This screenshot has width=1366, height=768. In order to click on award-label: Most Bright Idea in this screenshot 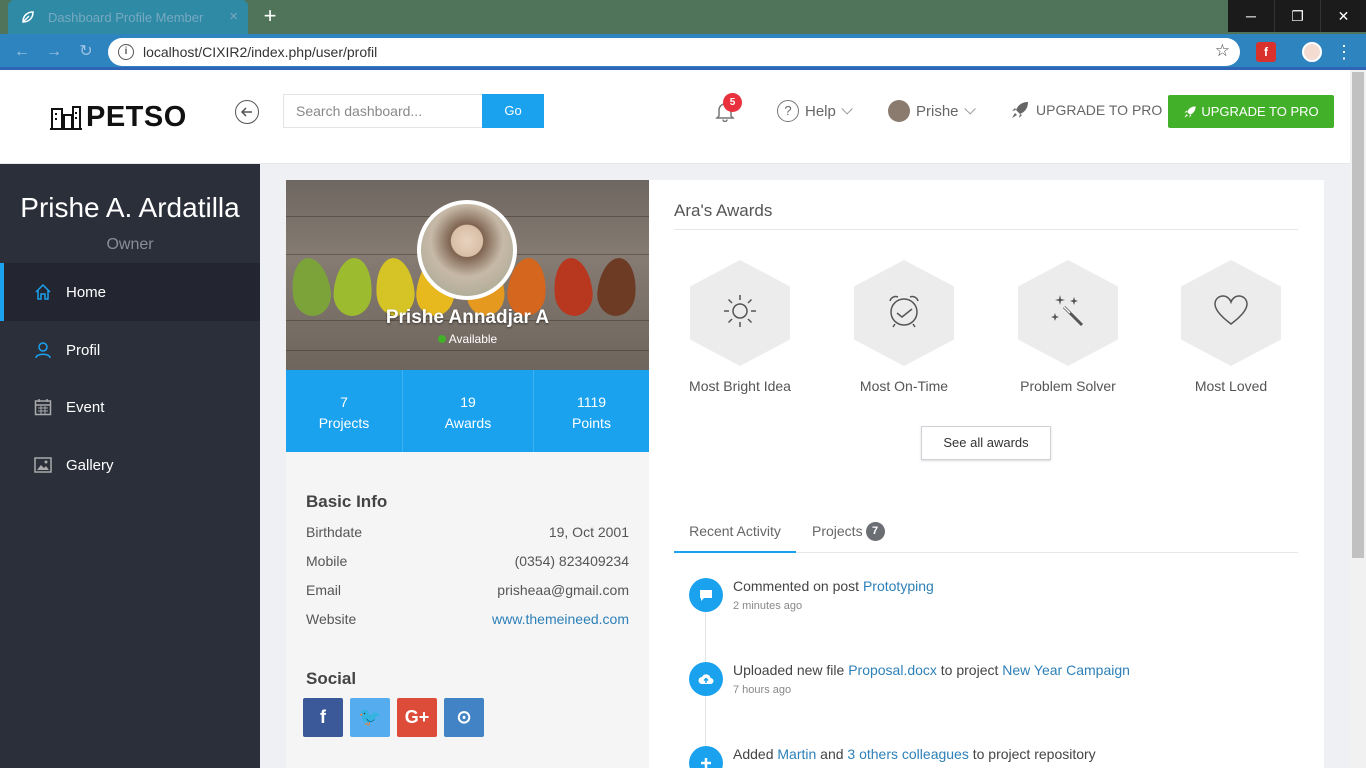, I will do `click(740, 386)`.